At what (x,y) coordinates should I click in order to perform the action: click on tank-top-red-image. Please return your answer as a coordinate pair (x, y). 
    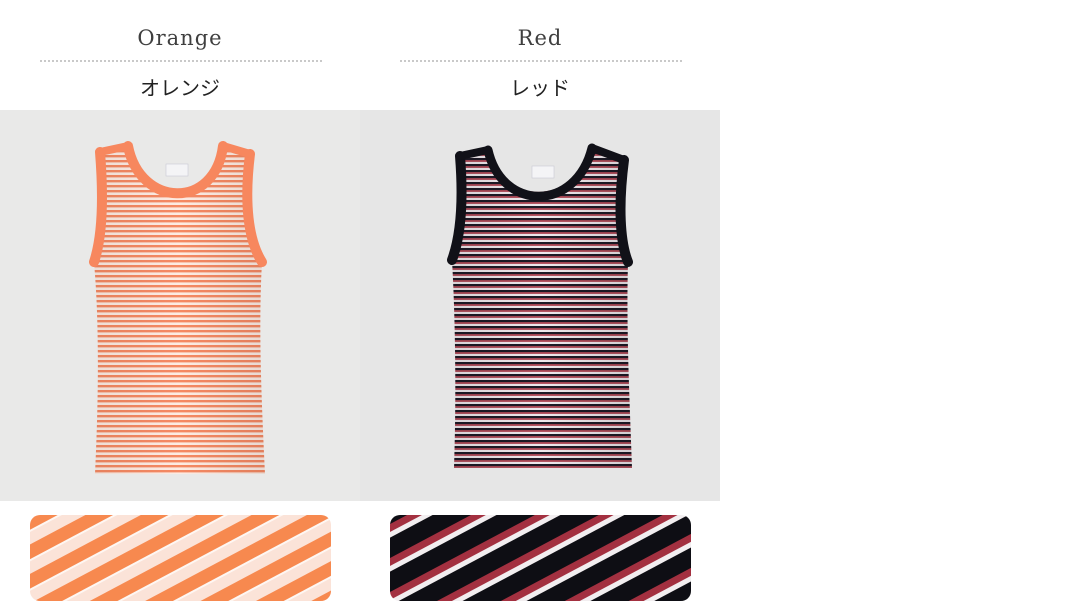
    Looking at the image, I should click on (540, 305).